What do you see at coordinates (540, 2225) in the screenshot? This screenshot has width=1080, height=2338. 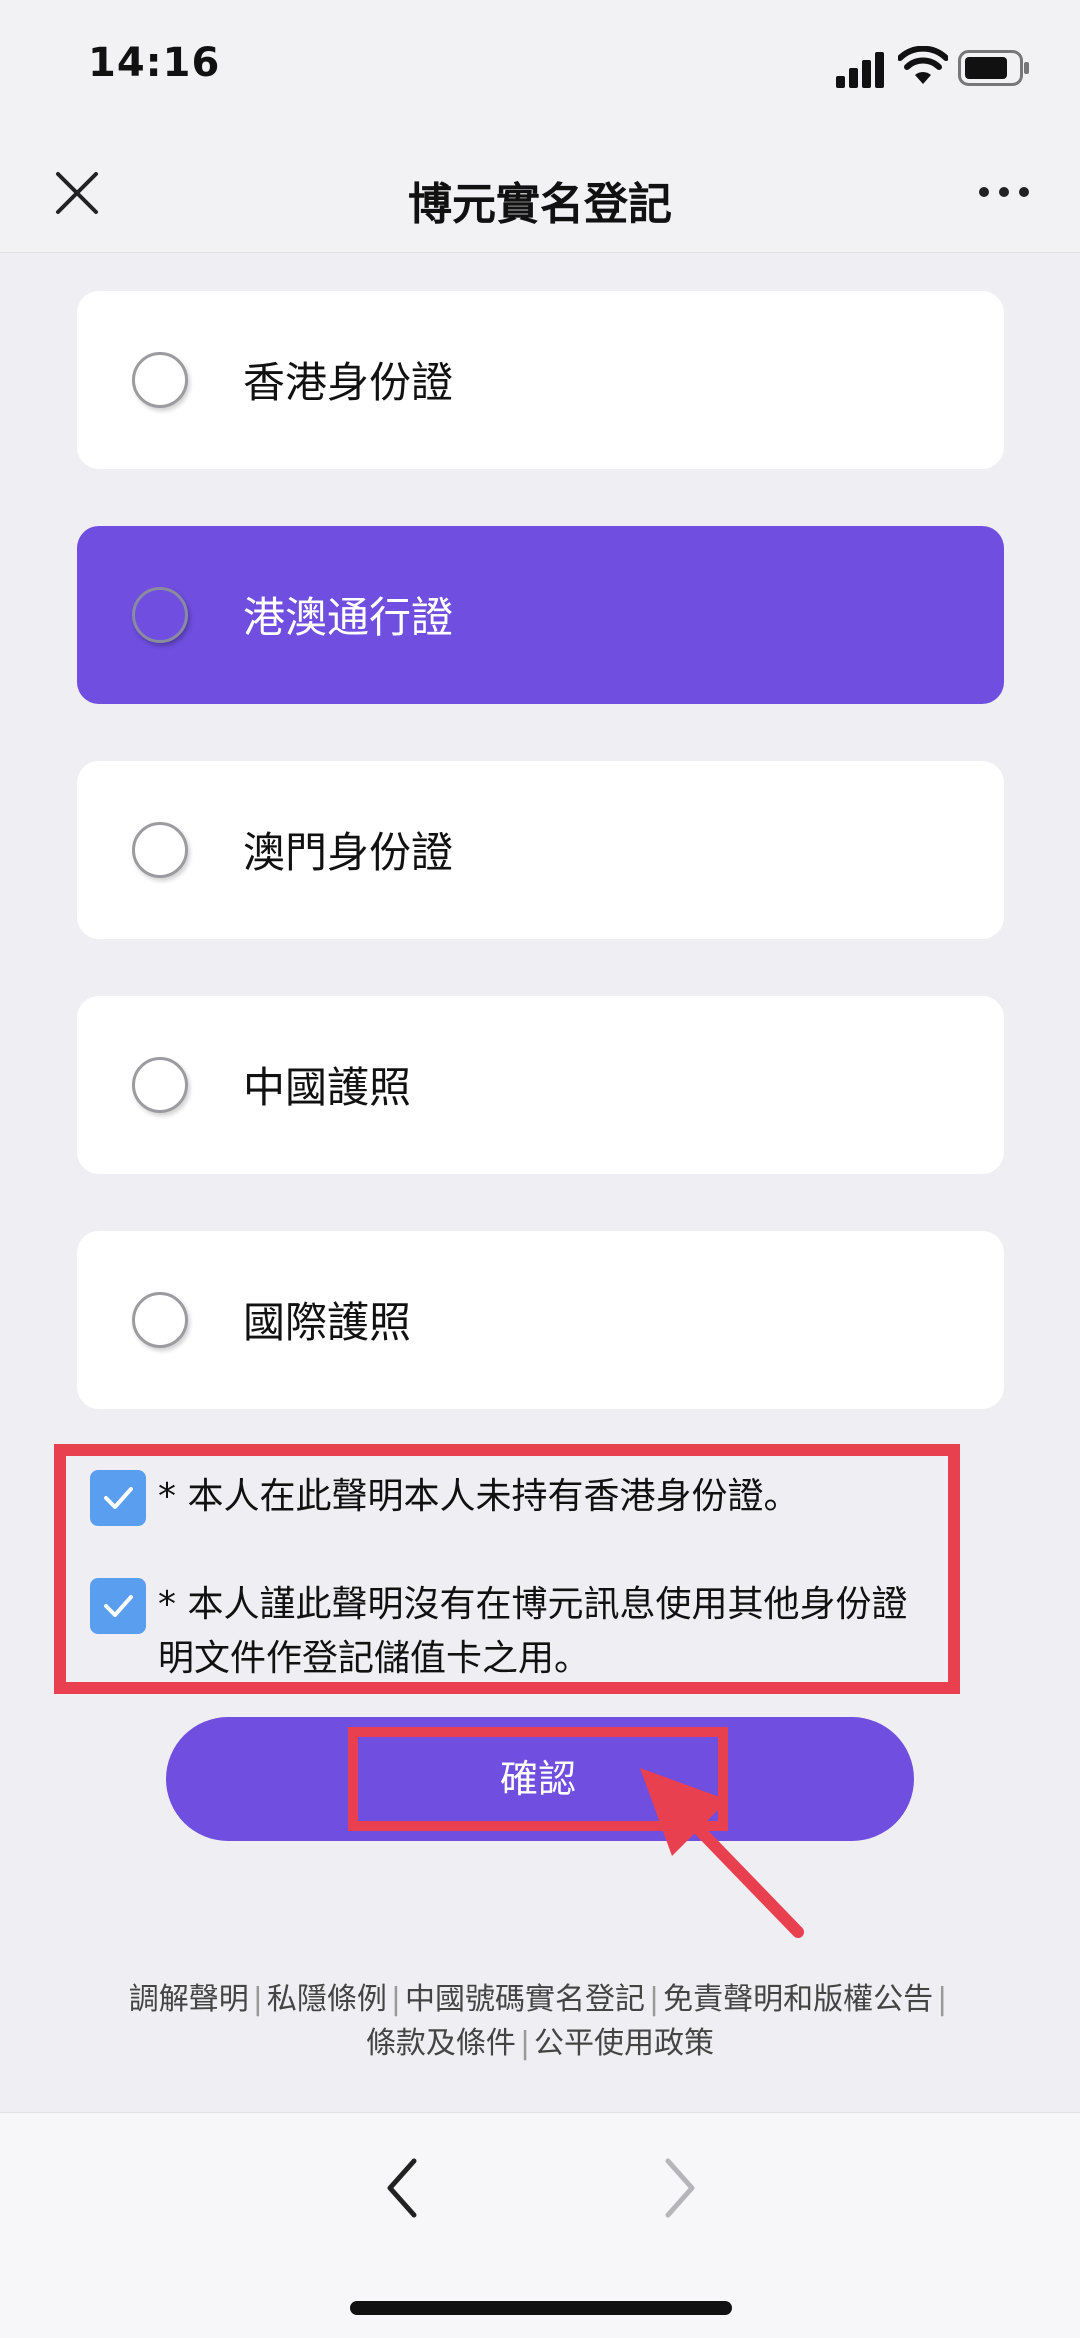 I see `bottom-toolbar` at bounding box center [540, 2225].